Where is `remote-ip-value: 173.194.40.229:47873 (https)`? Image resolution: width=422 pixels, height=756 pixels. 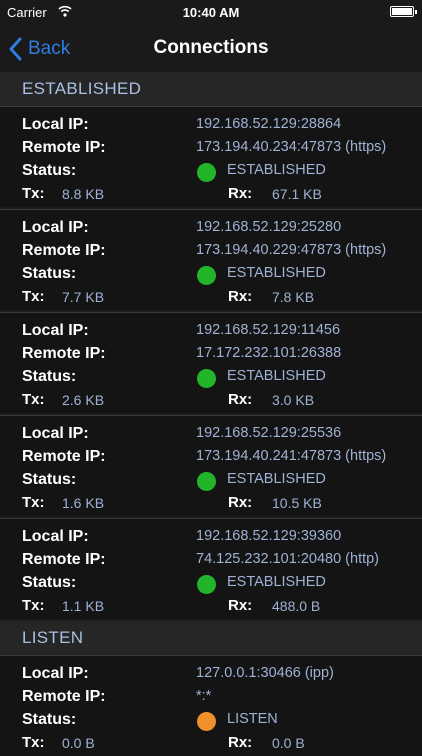
remote-ip-value: 173.194.40.229:47873 (https) is located at coordinates (291, 250).